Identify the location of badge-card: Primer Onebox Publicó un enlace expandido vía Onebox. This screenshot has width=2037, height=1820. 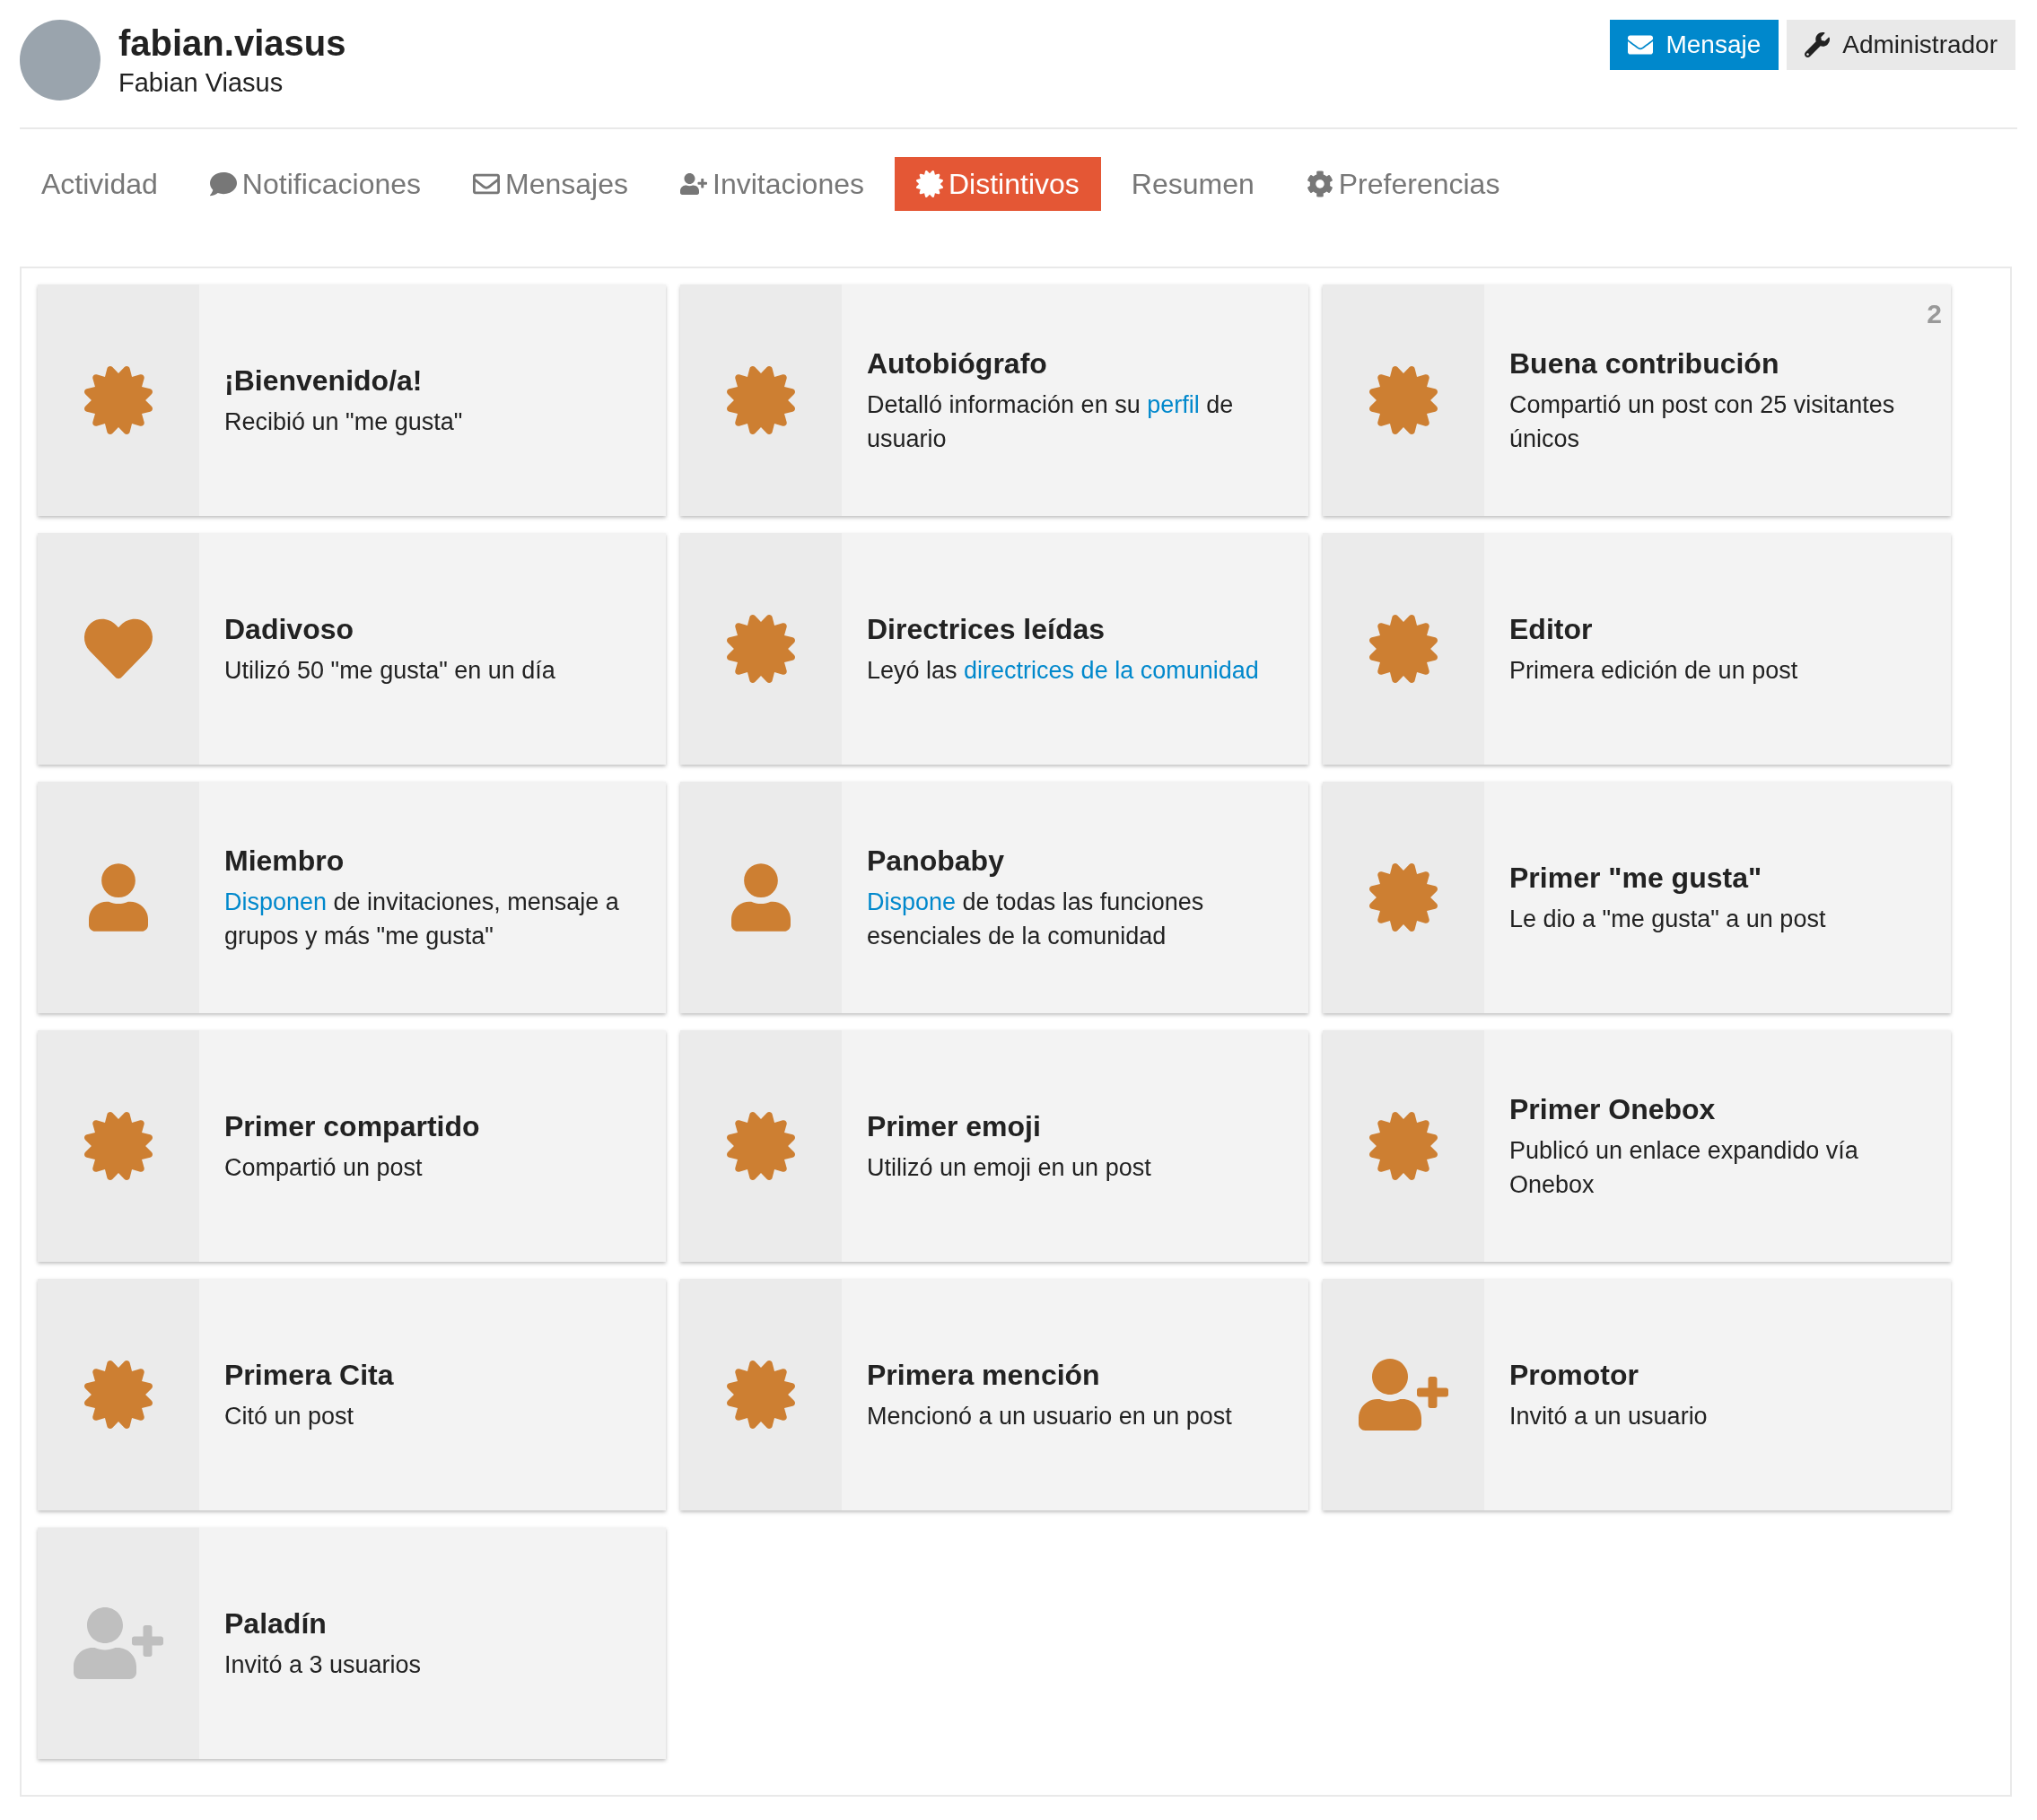
(1637, 1146).